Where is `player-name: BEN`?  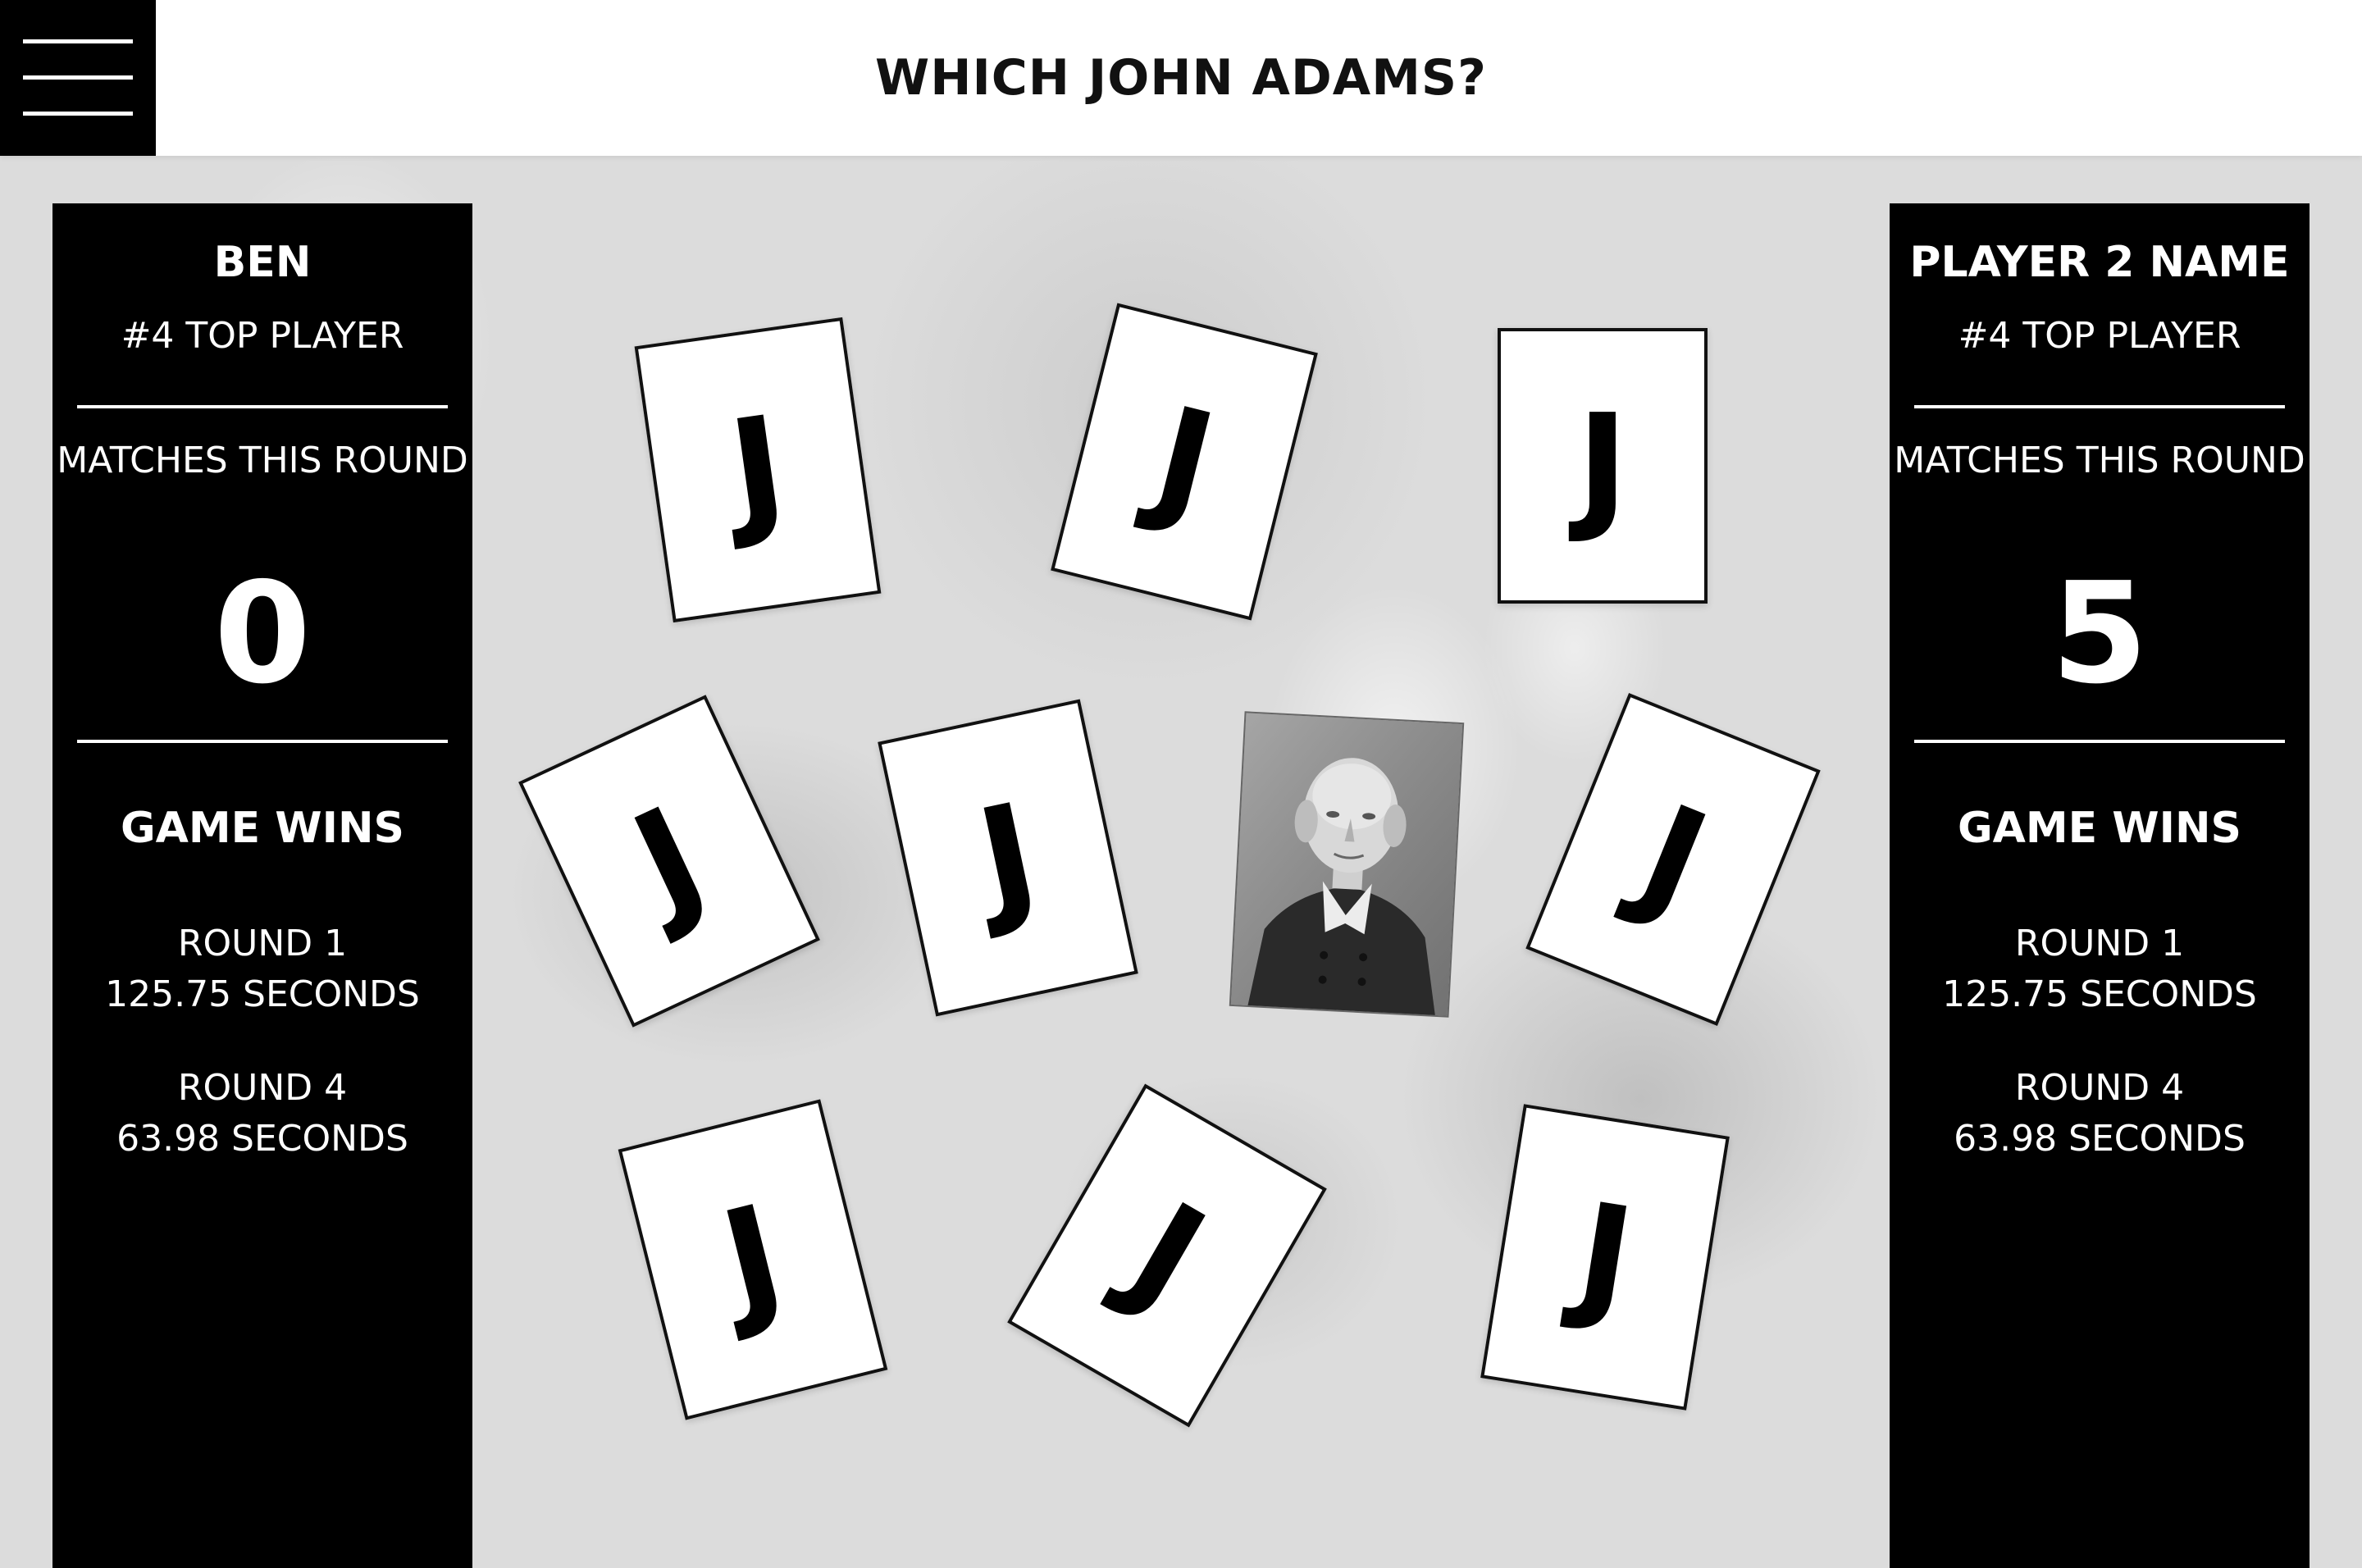
player-name: BEN is located at coordinates (262, 262).